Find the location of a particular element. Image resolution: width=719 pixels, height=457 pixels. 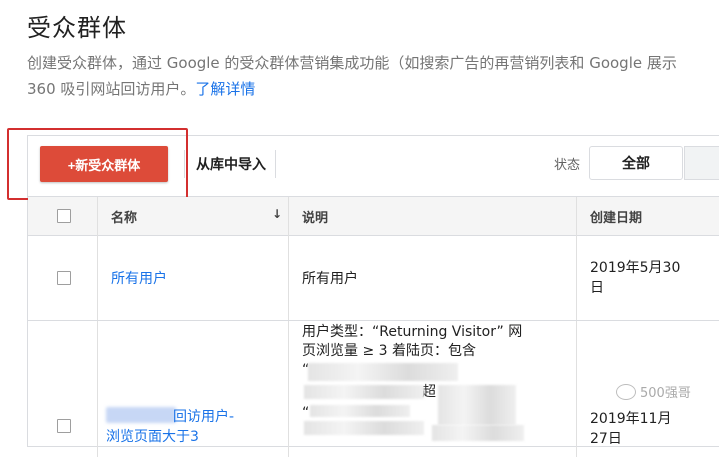

description-line-1: 用户类型：“Returning Visitor” 网 is located at coordinates (412, 332).